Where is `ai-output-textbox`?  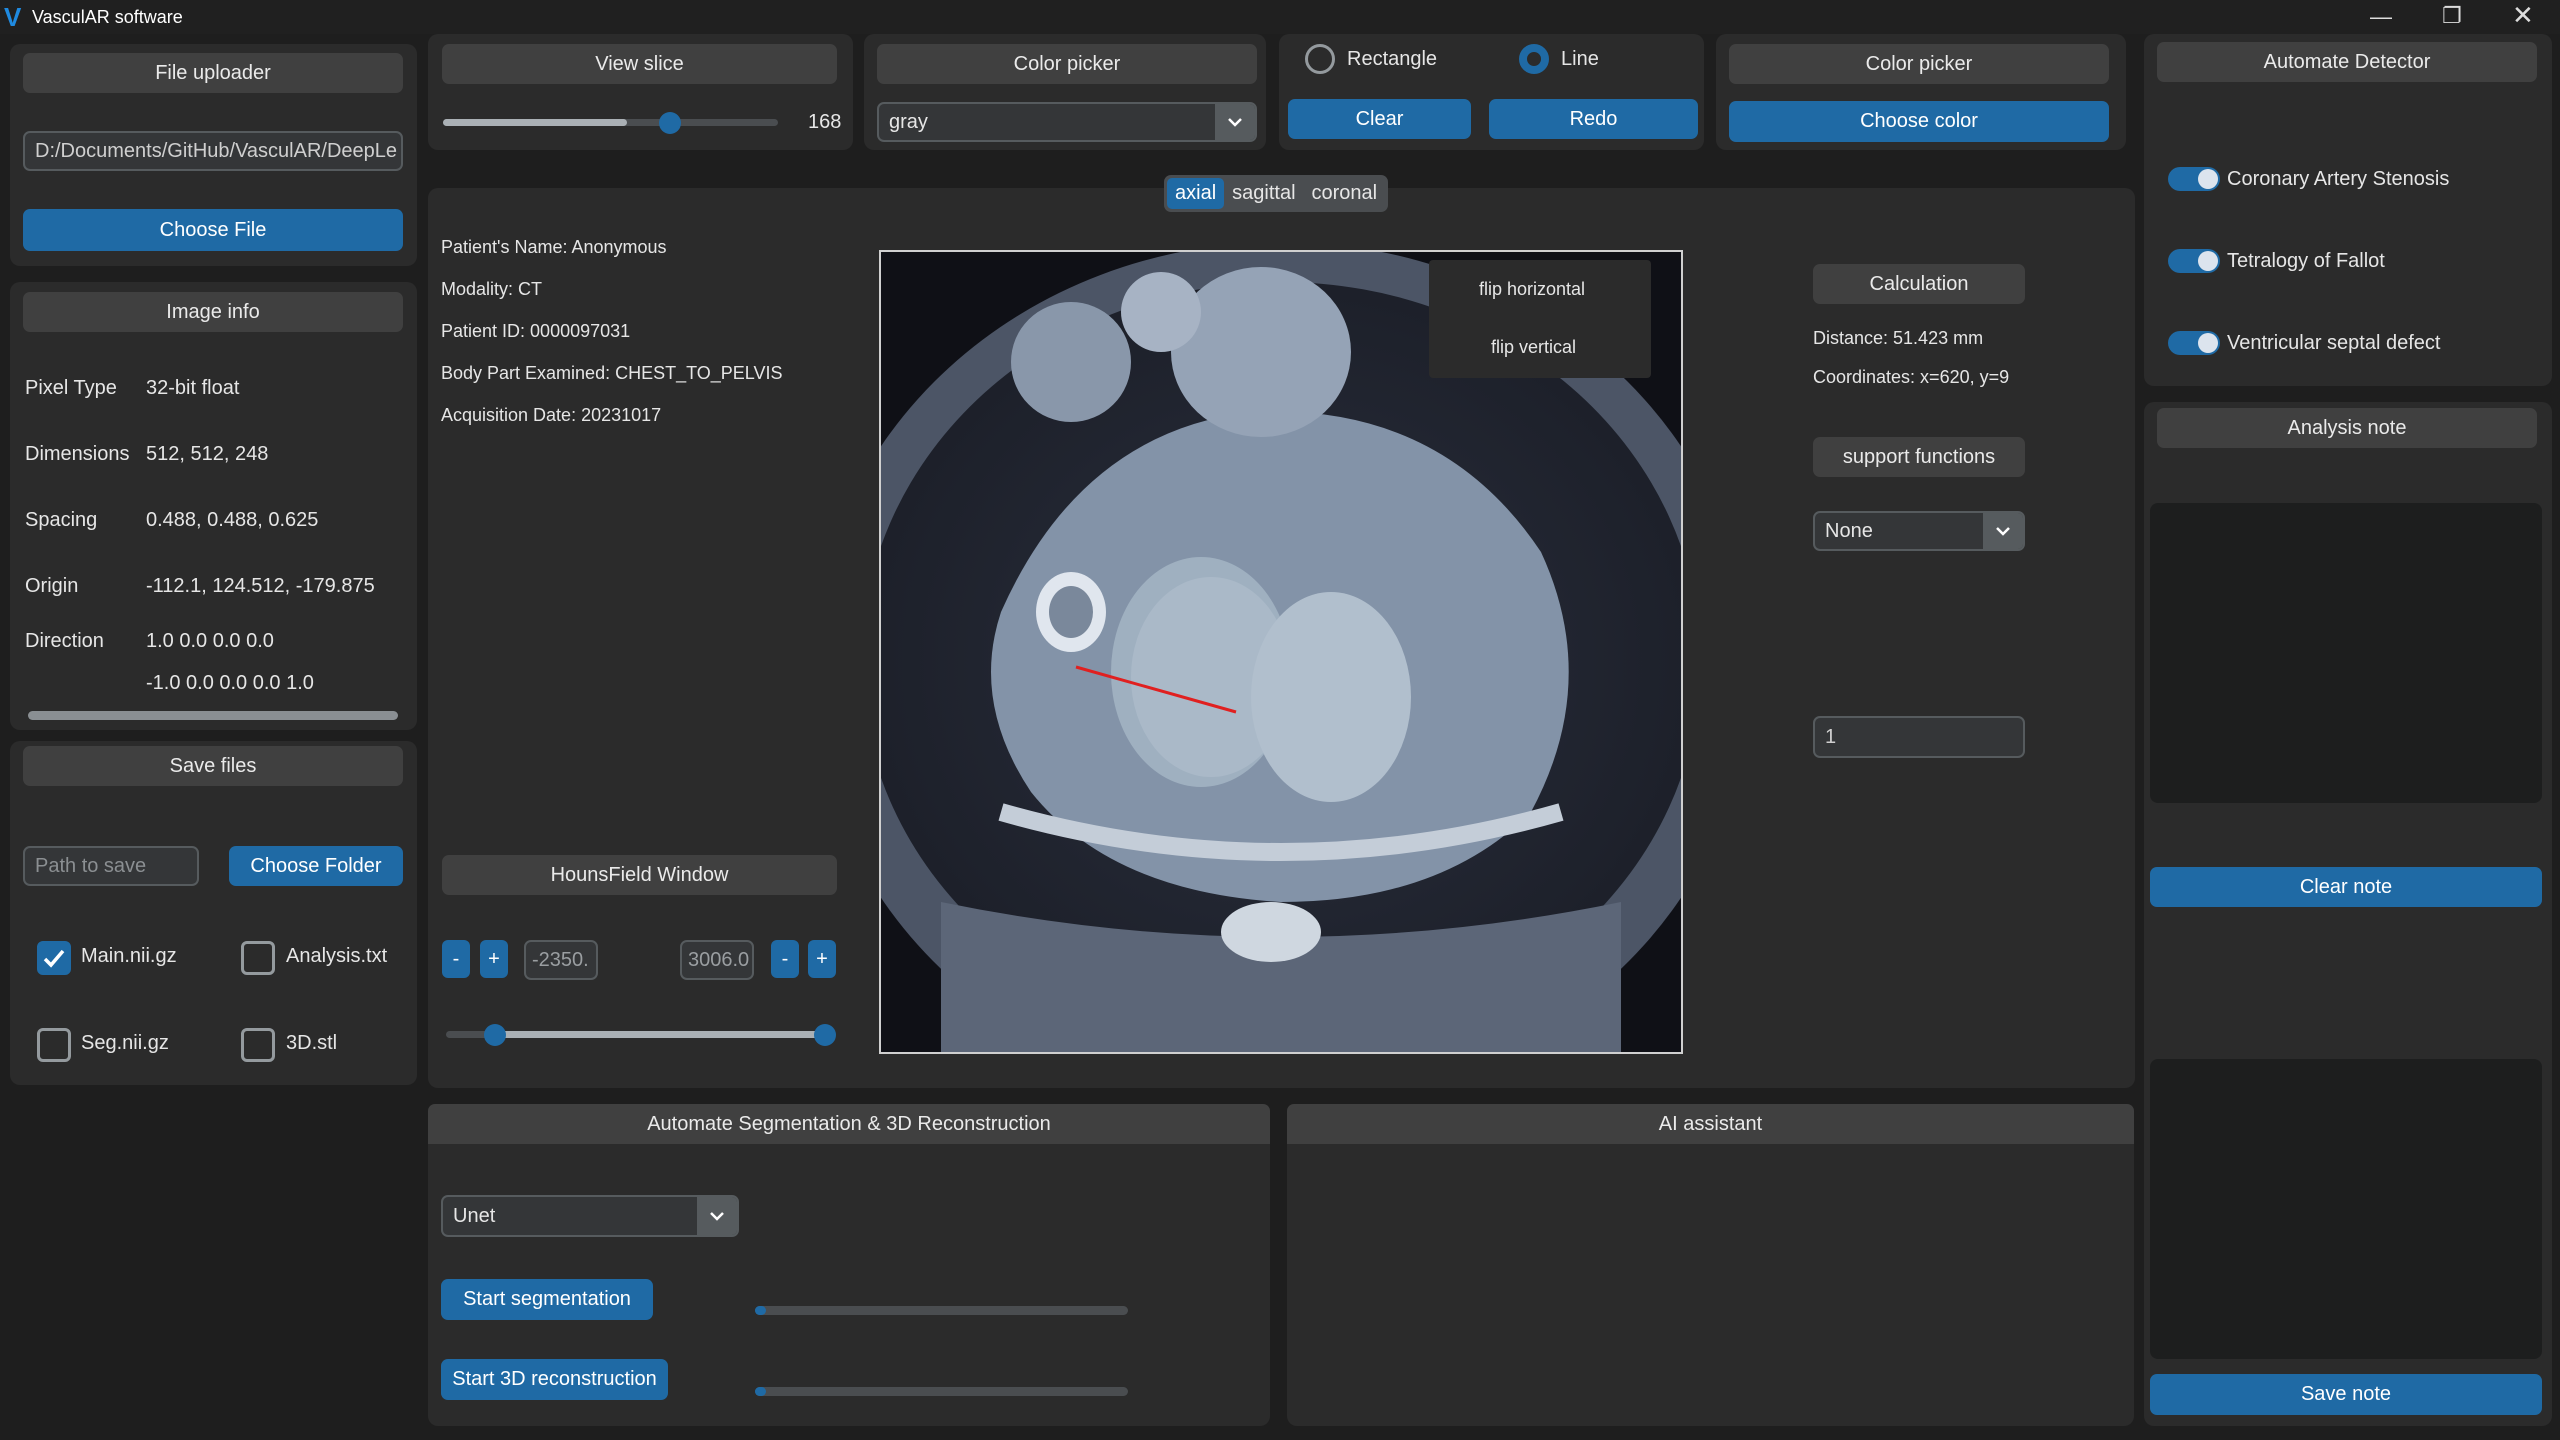
ai-output-textbox is located at coordinates (2346, 1209).